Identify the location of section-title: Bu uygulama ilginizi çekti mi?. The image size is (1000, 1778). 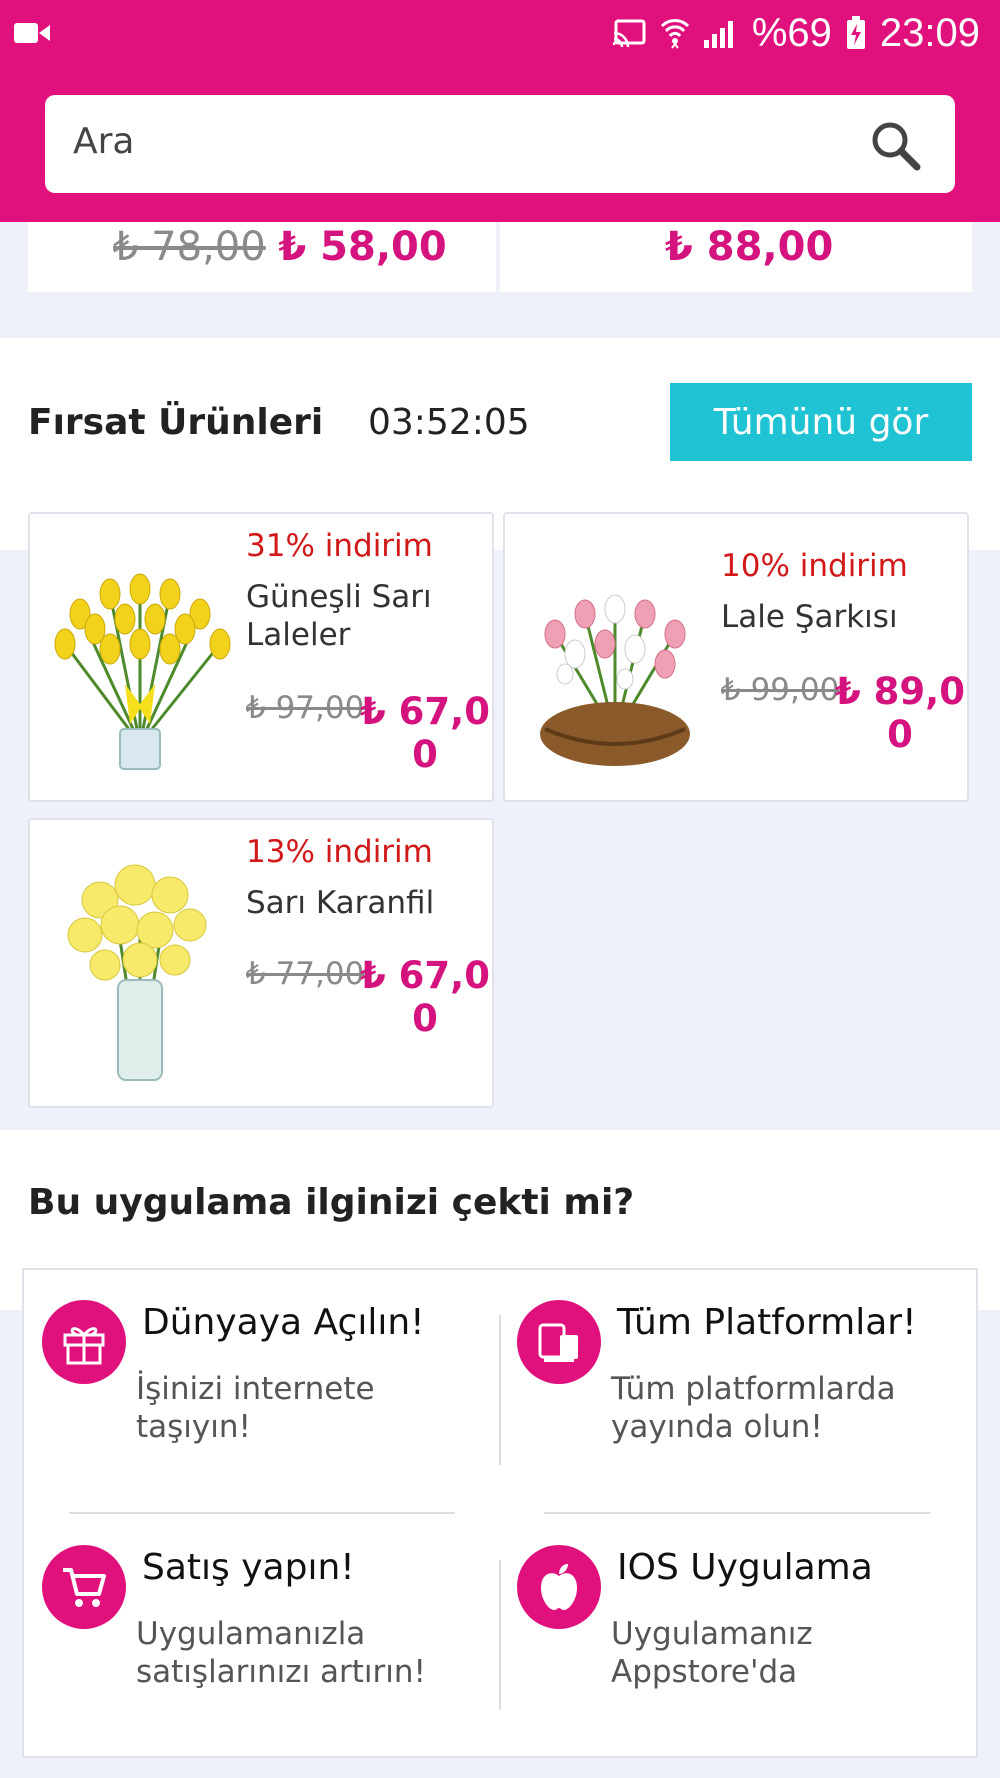
(331, 1202).